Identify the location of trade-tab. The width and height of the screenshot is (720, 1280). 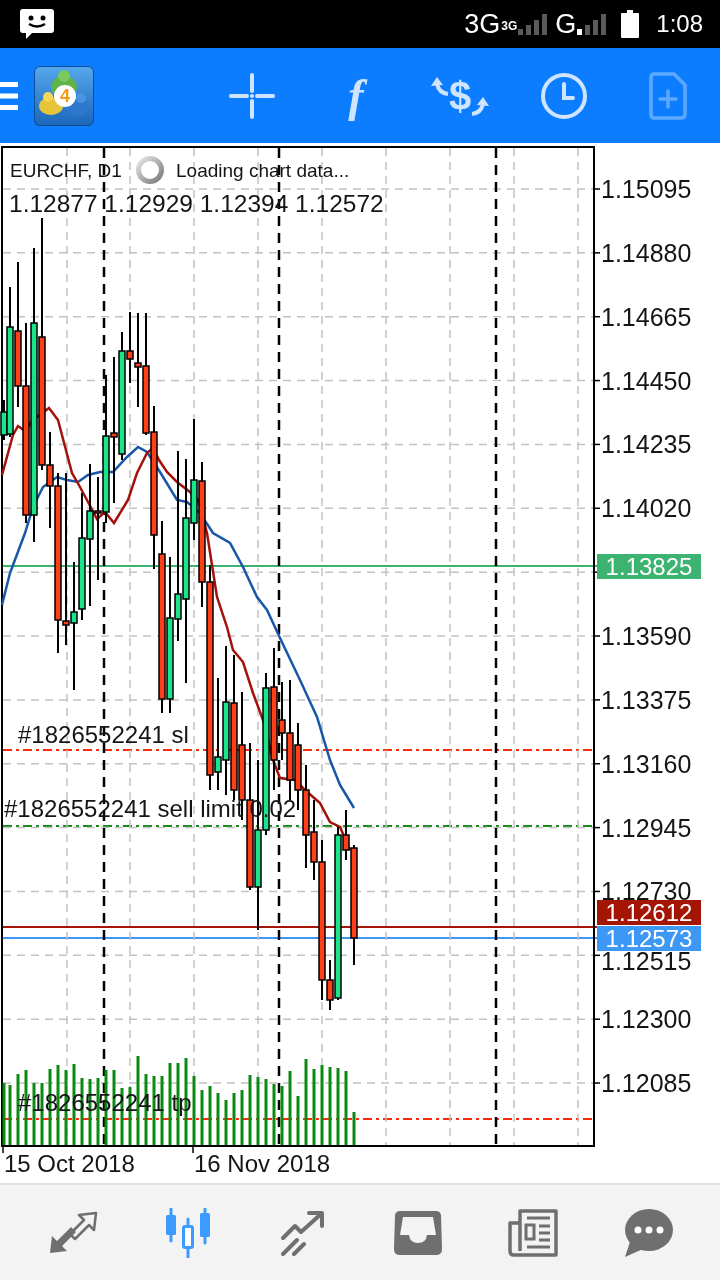
(302, 1232).